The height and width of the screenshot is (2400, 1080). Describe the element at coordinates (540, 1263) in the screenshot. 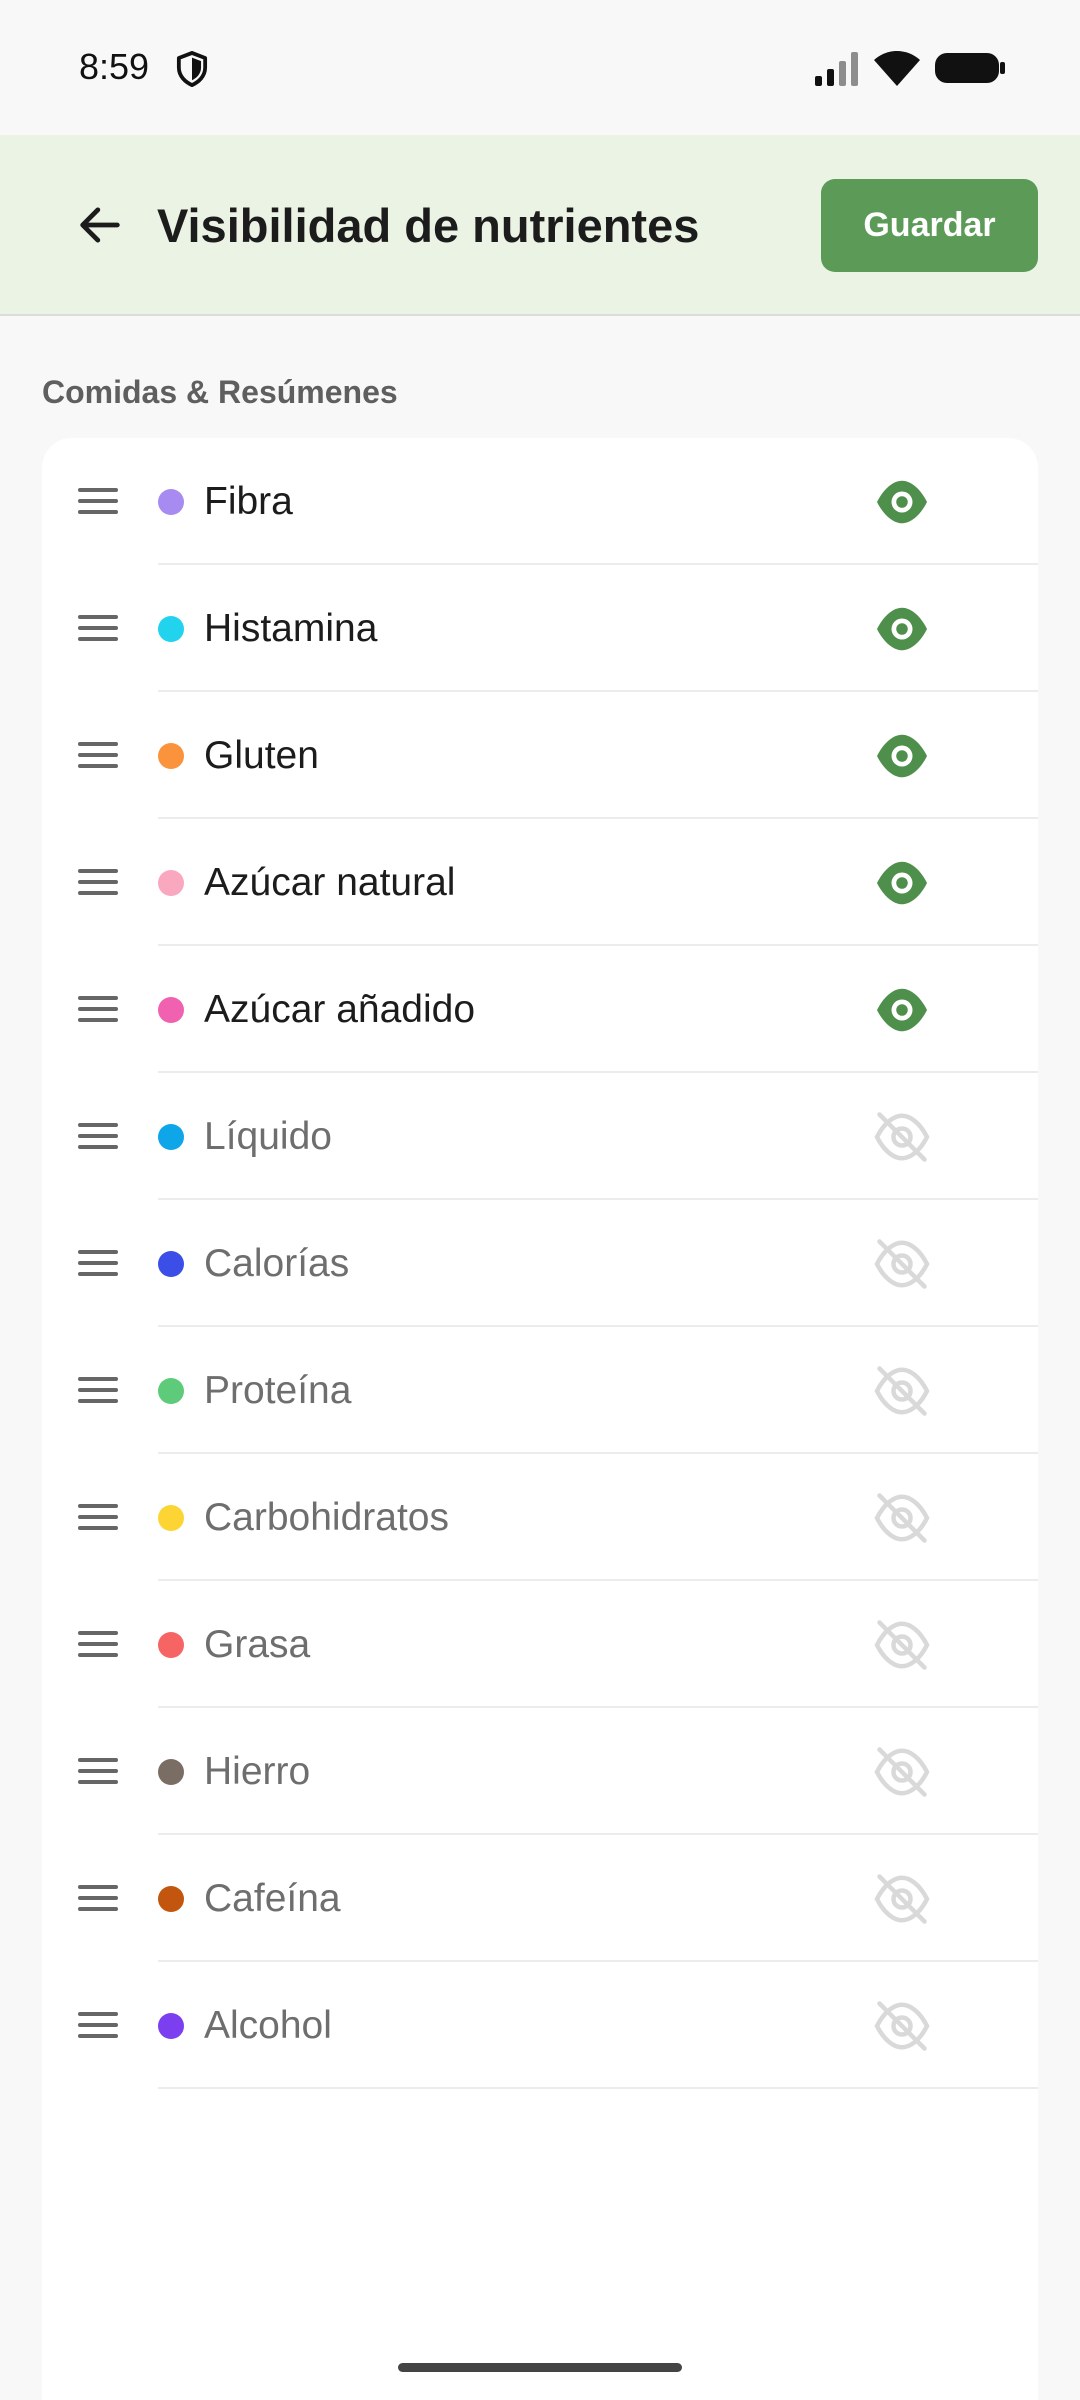

I see `list-item: Calorías` at that location.